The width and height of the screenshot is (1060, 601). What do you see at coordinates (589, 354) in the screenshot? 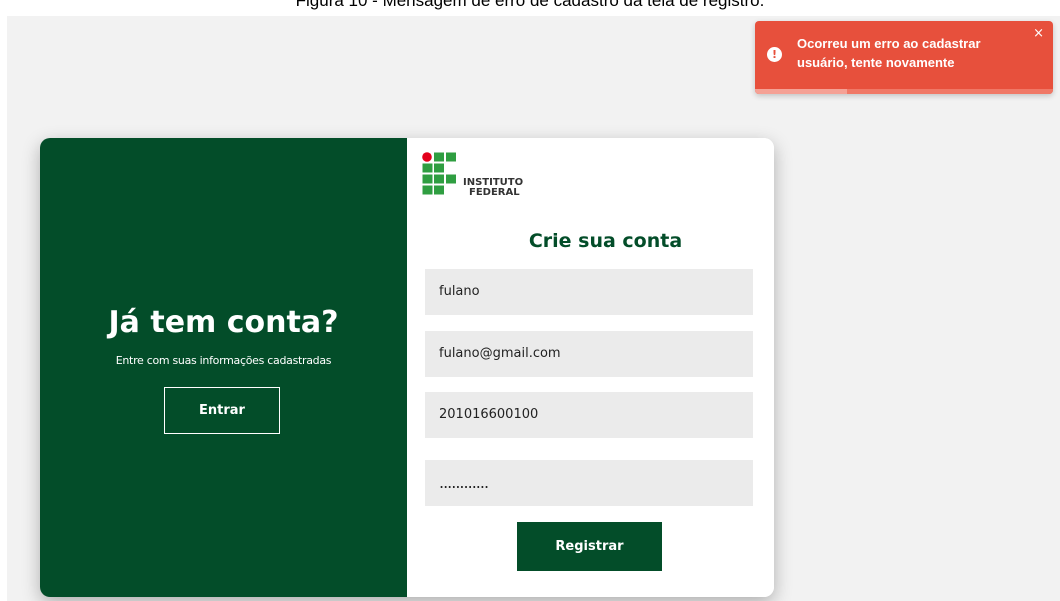
I see `email-field: fulano@gmail.com` at bounding box center [589, 354].